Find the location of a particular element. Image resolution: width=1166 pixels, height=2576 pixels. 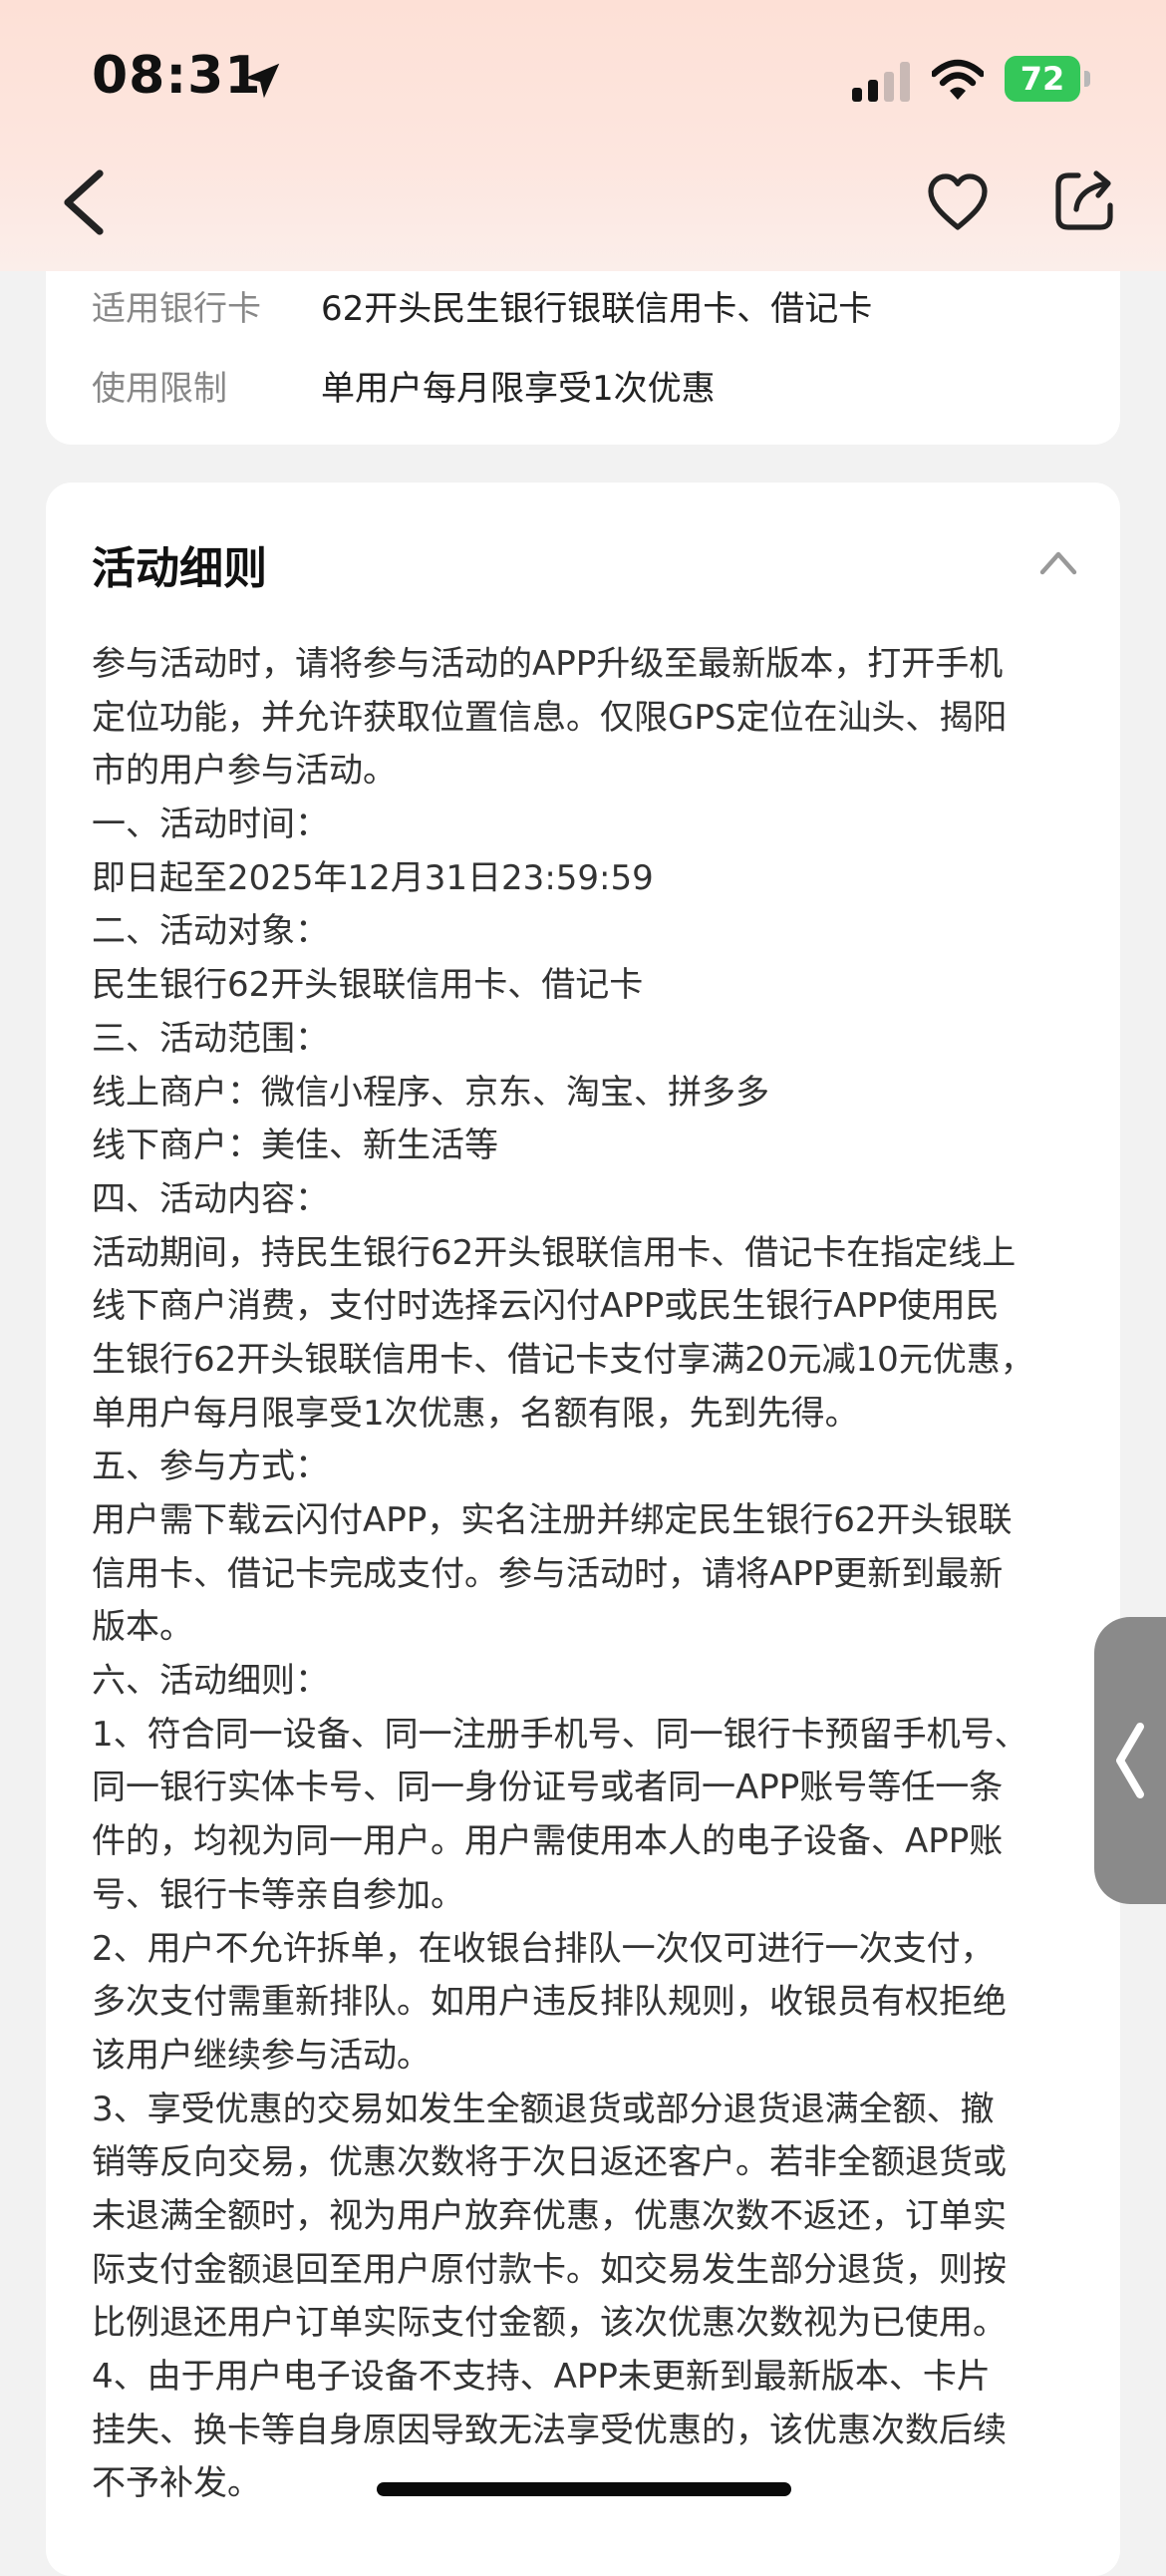

rules-line: 活动期间，持民生银行62开头银联信用卡、借记卡在指定线上 is located at coordinates (555, 1252).